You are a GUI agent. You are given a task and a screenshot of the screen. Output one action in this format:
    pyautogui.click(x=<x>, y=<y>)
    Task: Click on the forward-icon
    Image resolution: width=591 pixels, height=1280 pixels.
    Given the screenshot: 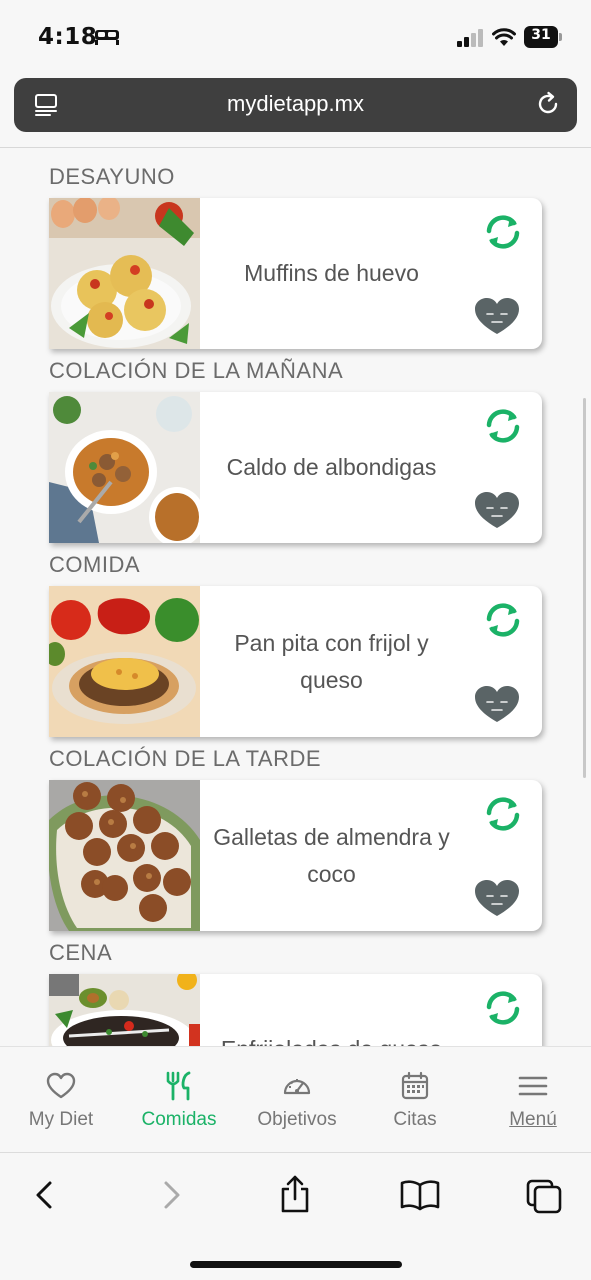 What is the action you would take?
    pyautogui.click(x=172, y=1195)
    